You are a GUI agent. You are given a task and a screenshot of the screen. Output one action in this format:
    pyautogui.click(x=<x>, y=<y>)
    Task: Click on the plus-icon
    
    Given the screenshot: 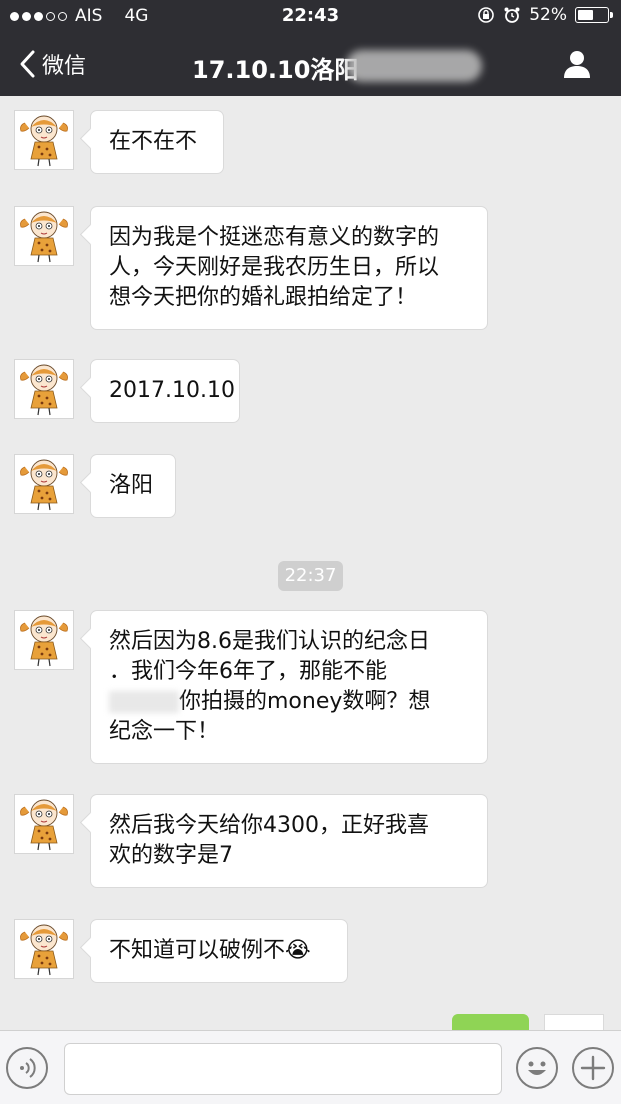 What is the action you would take?
    pyautogui.click(x=593, y=1068)
    